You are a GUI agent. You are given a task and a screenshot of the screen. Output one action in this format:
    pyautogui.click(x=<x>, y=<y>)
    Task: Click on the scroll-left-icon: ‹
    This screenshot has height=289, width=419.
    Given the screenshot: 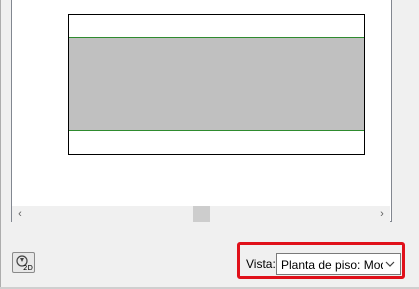 What is the action you would take?
    pyautogui.click(x=20, y=214)
    